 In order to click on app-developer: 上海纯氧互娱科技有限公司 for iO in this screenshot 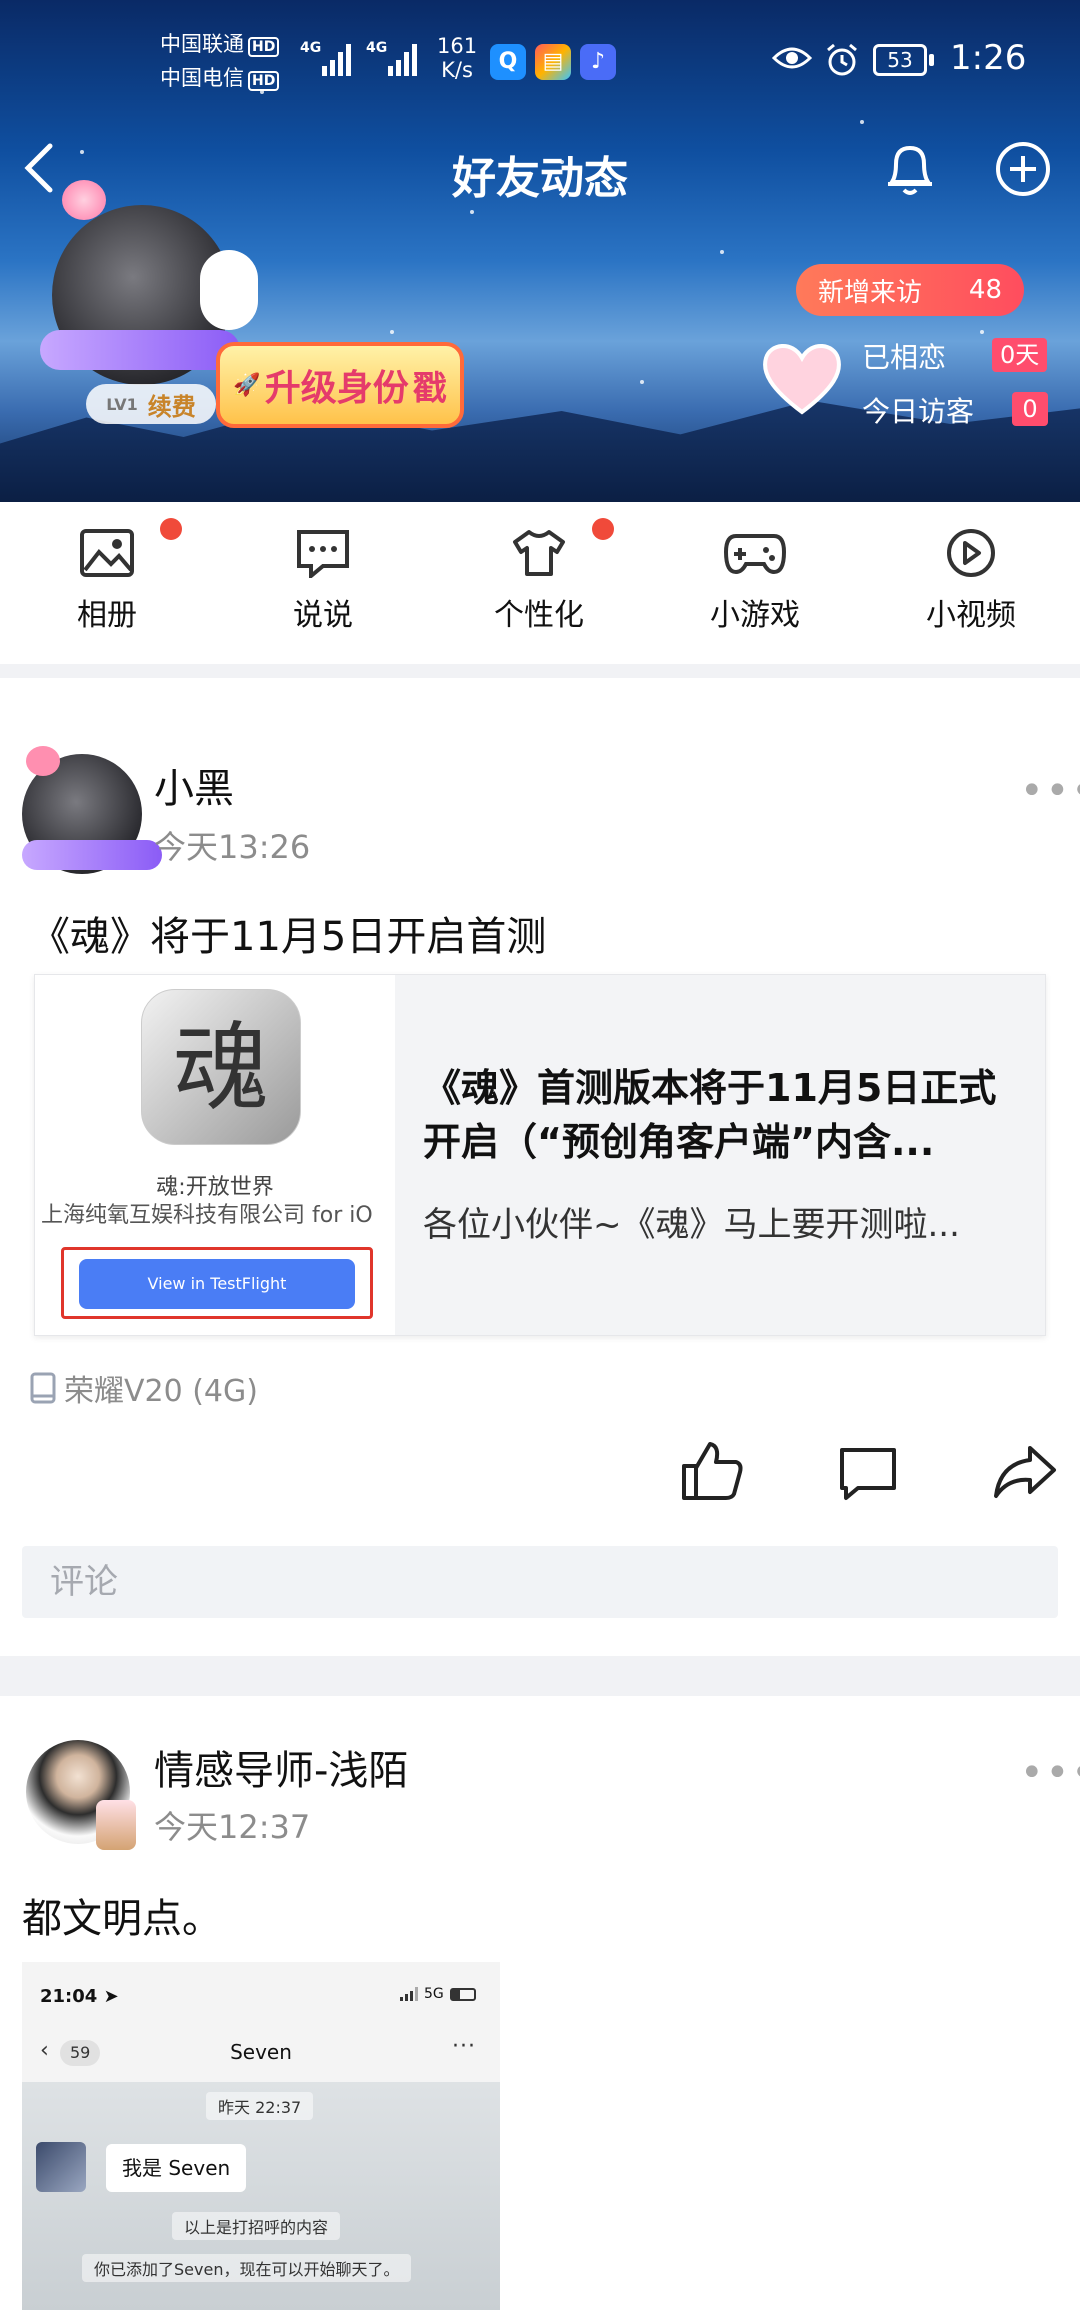, I will do `click(207, 1215)`.